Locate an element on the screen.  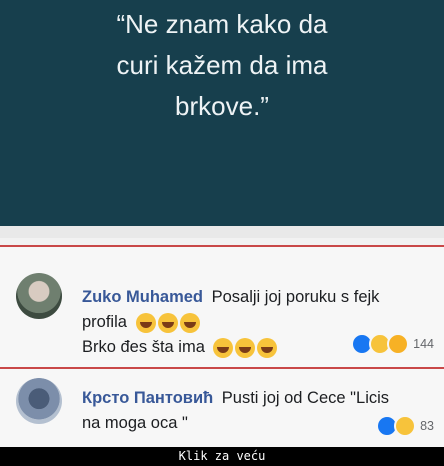
reaction-count: 83 is located at coordinates (427, 426).